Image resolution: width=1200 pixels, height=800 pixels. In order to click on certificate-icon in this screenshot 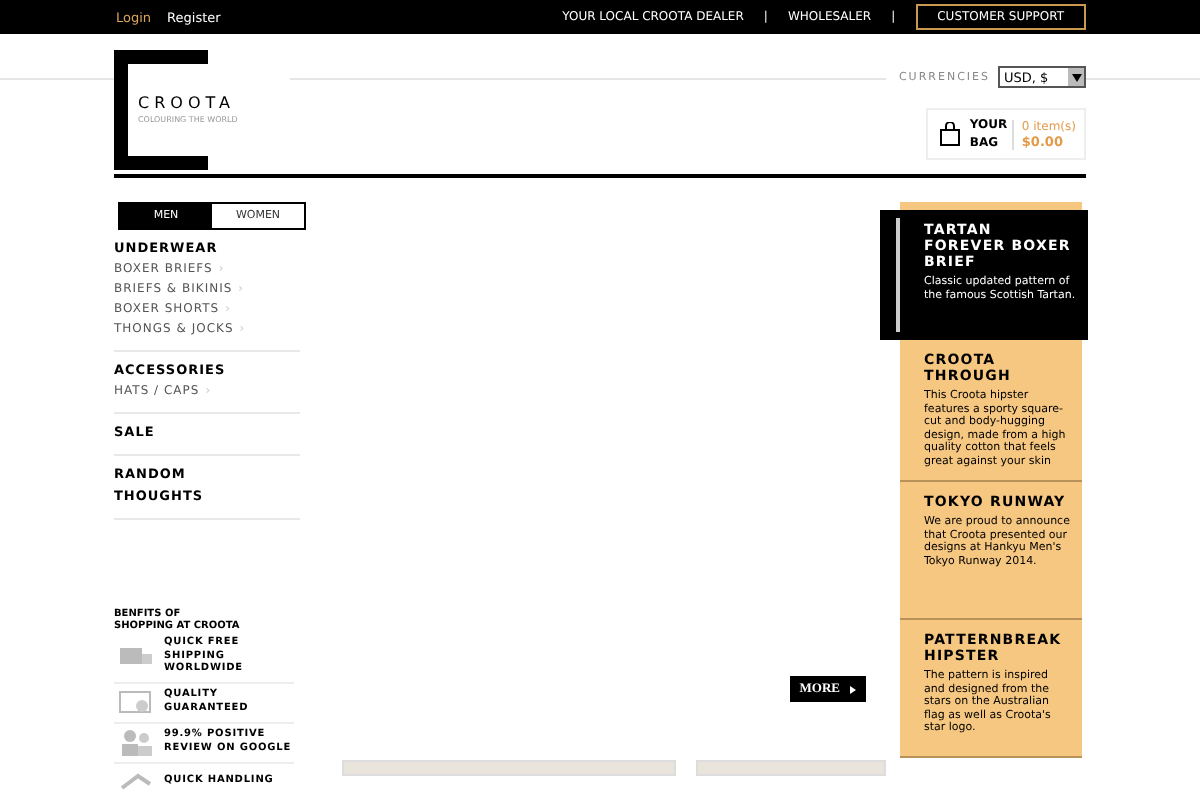, I will do `click(136, 701)`.